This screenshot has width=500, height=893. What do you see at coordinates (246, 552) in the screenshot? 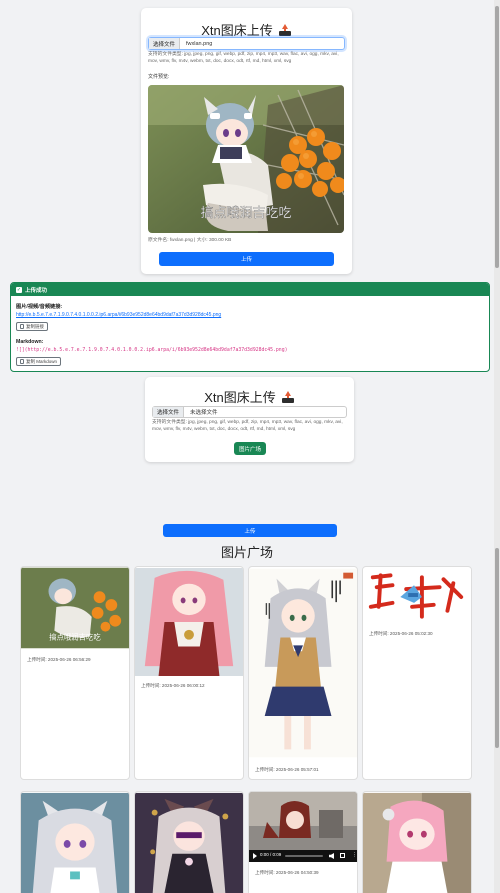
I see `gallery-title: 图片广场` at bounding box center [246, 552].